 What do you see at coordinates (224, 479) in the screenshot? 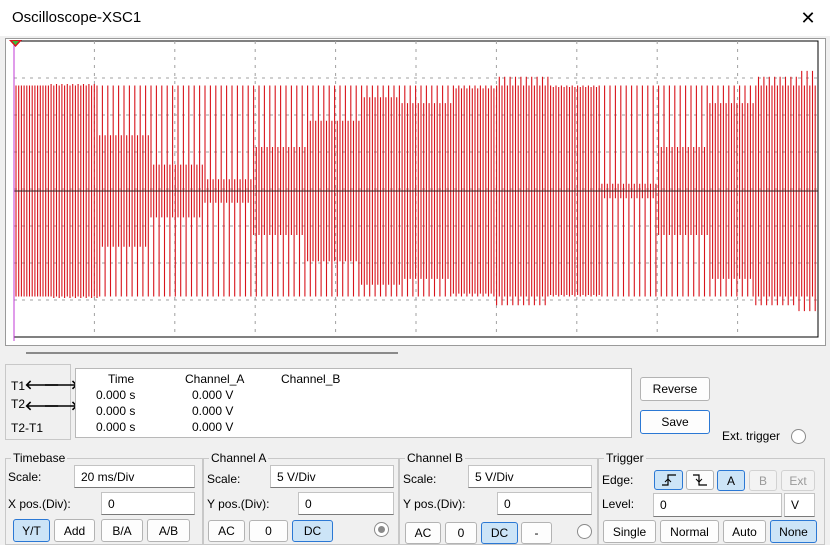
I see `channel-a-scale-label: Scale:` at bounding box center [224, 479].